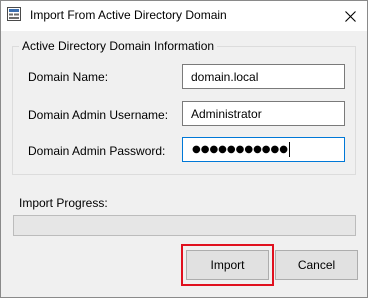 The height and width of the screenshot is (298, 368). I want to click on title-bar: Import From Active Directory Domain, so click(184, 16).